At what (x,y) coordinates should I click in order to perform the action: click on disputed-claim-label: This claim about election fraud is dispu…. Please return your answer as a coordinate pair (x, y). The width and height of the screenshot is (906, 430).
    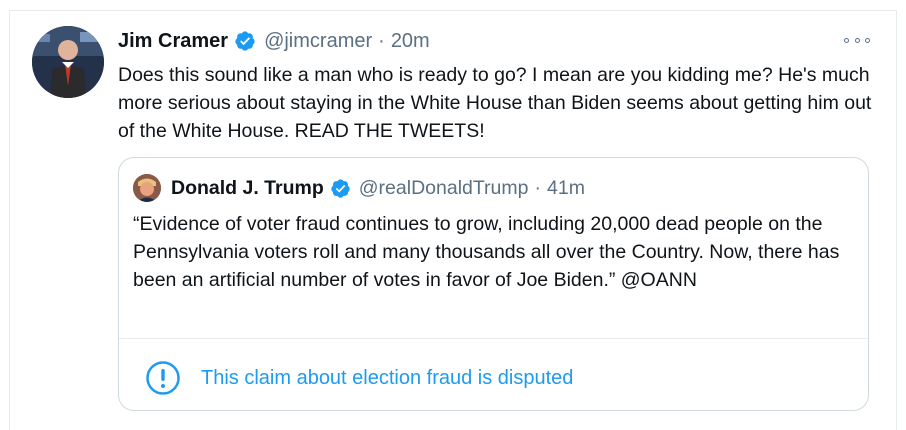
    Looking at the image, I should click on (387, 378).